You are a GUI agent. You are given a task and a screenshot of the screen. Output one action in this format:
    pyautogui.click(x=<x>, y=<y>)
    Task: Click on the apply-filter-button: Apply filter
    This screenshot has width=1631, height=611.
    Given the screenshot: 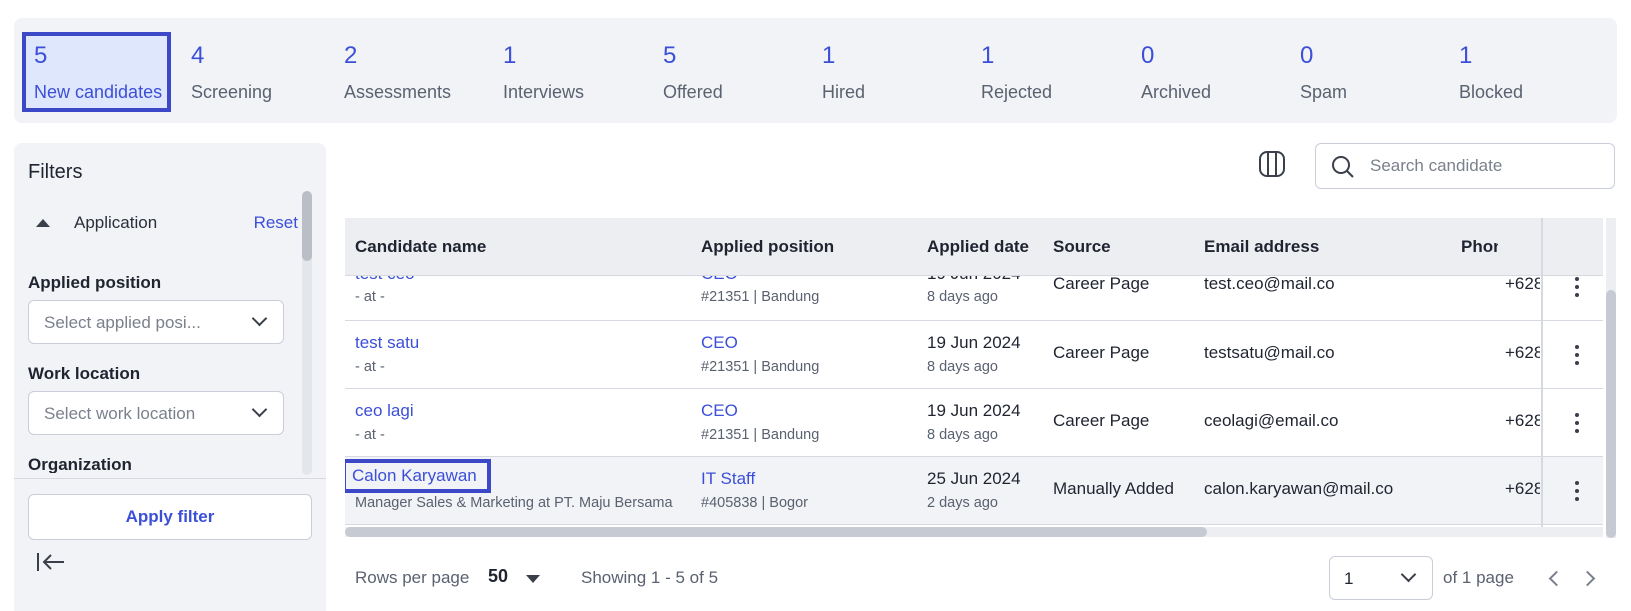 What is the action you would take?
    pyautogui.click(x=170, y=517)
    